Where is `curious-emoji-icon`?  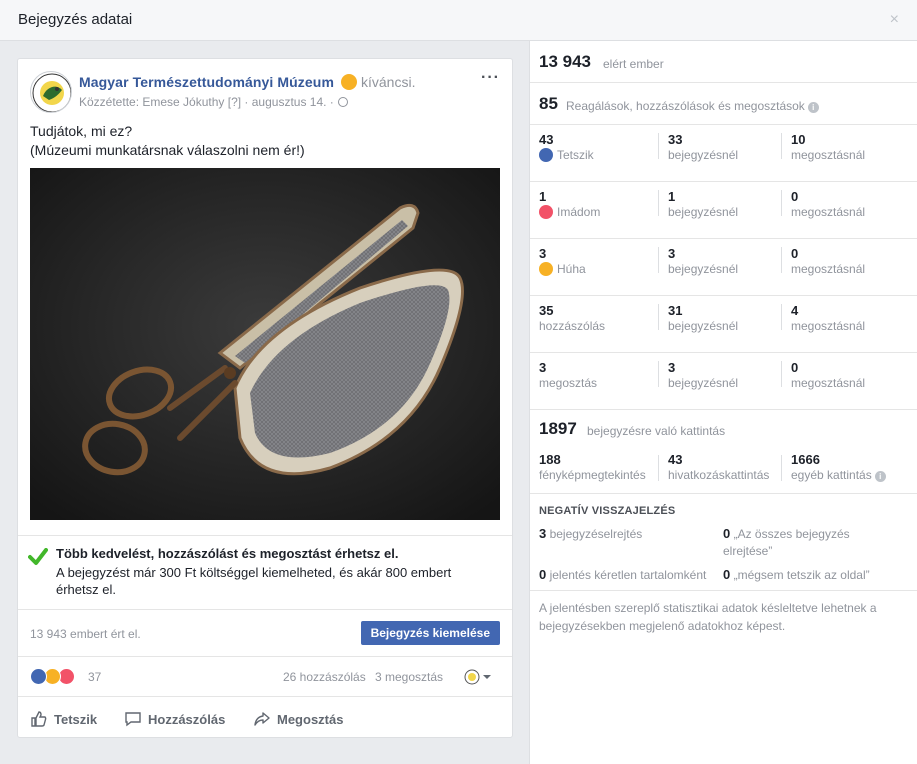 curious-emoji-icon is located at coordinates (349, 82).